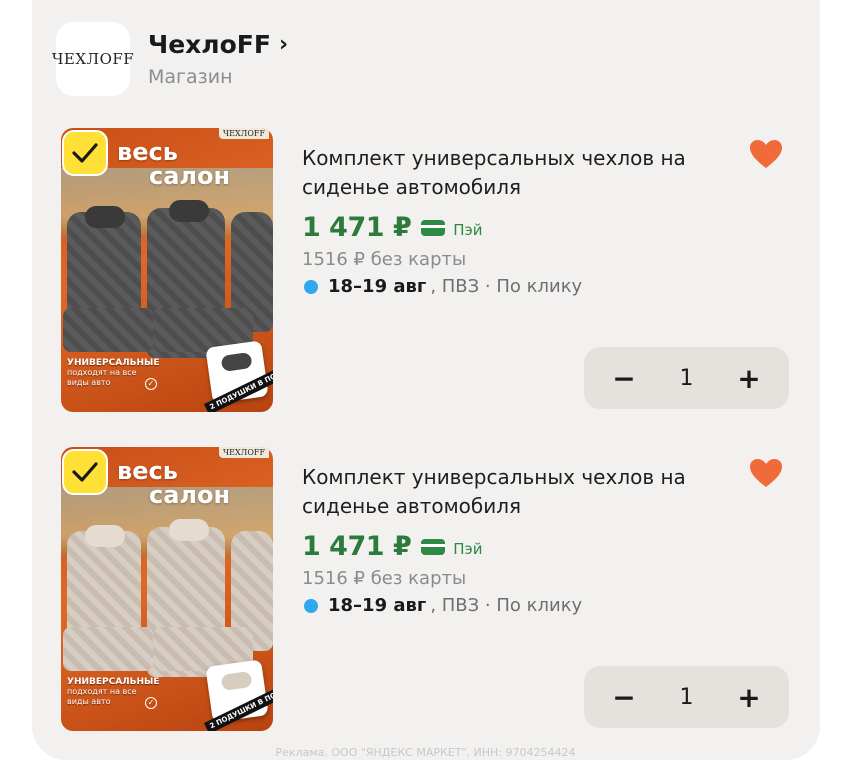 Image resolution: width=851 pixels, height=768 pixels. I want to click on chevron-right-icon: ›, so click(283, 44).